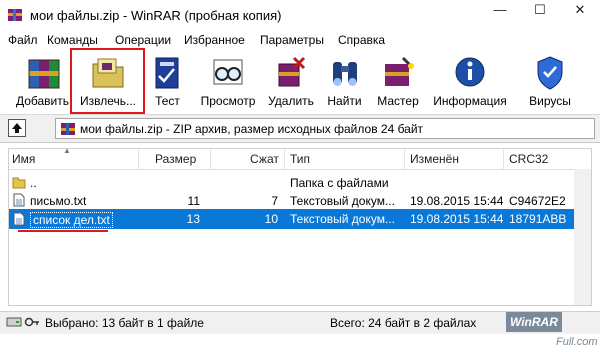 Image resolution: width=600 pixels, height=352 pixels. What do you see at coordinates (63, 231) in the screenshot?
I see `red-underline-annotation` at bounding box center [63, 231].